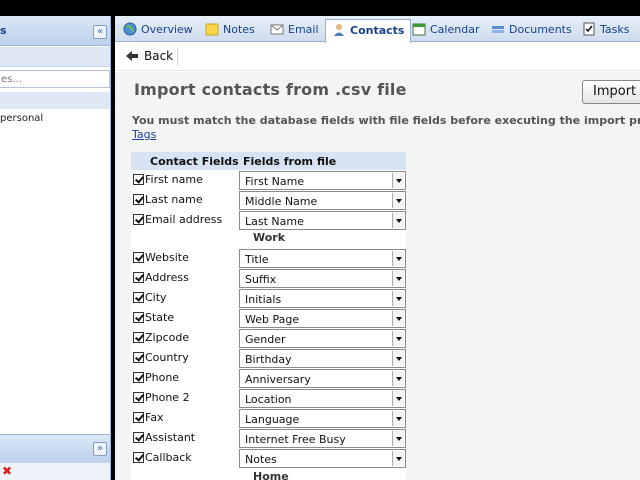 The width and height of the screenshot is (640, 480). I want to click on table-row: State Web Page, so click(268, 319).